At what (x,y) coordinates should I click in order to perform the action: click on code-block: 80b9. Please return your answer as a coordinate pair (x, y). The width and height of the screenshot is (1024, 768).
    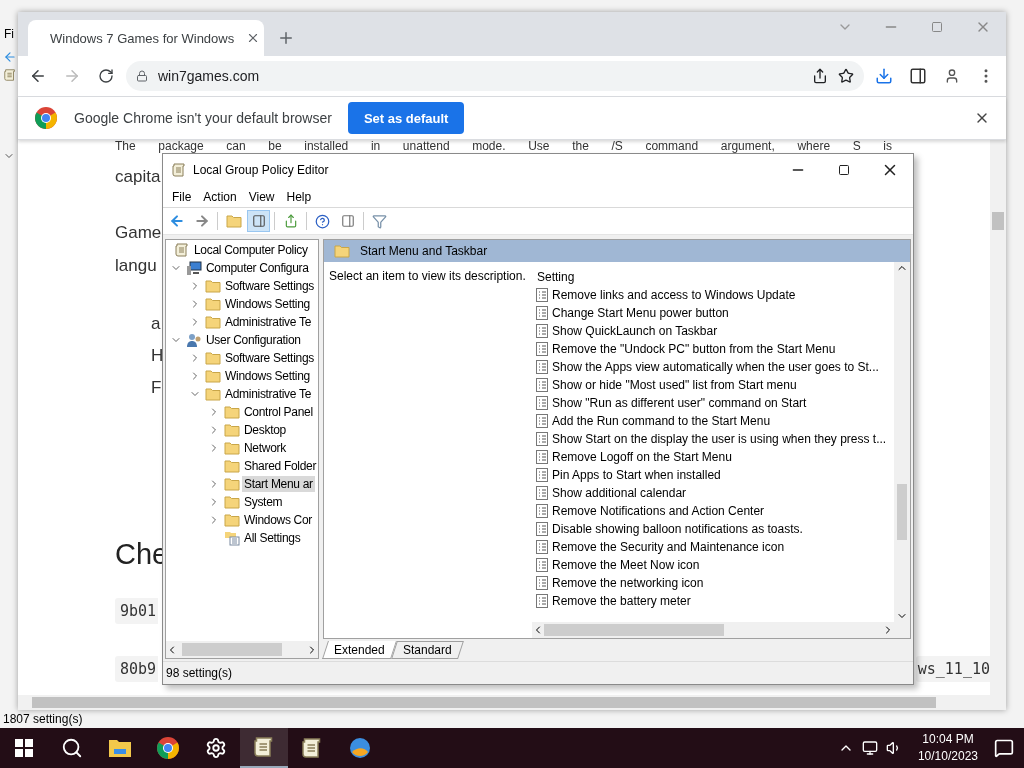
    Looking at the image, I should click on (137, 669).